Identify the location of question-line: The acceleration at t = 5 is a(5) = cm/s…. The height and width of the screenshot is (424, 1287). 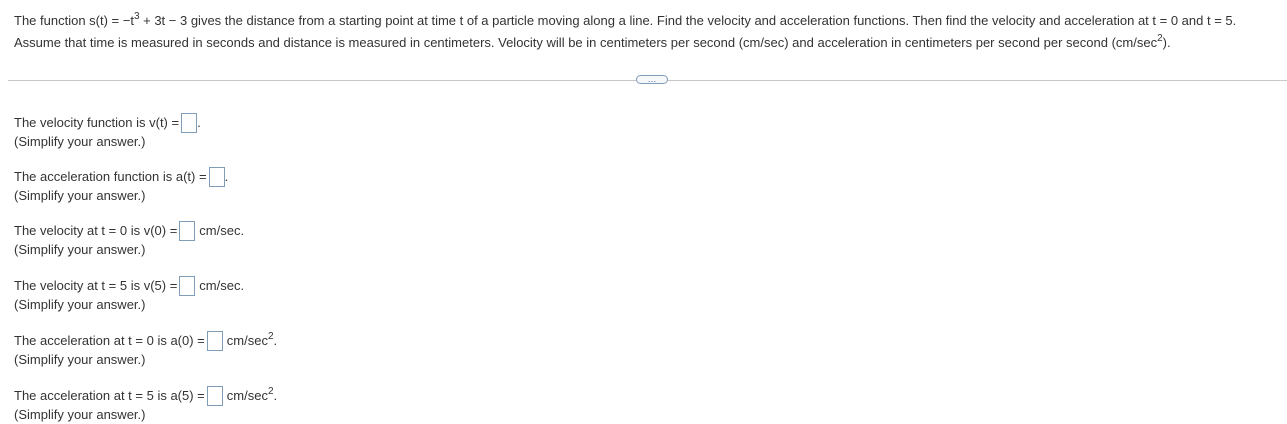
(145, 396).